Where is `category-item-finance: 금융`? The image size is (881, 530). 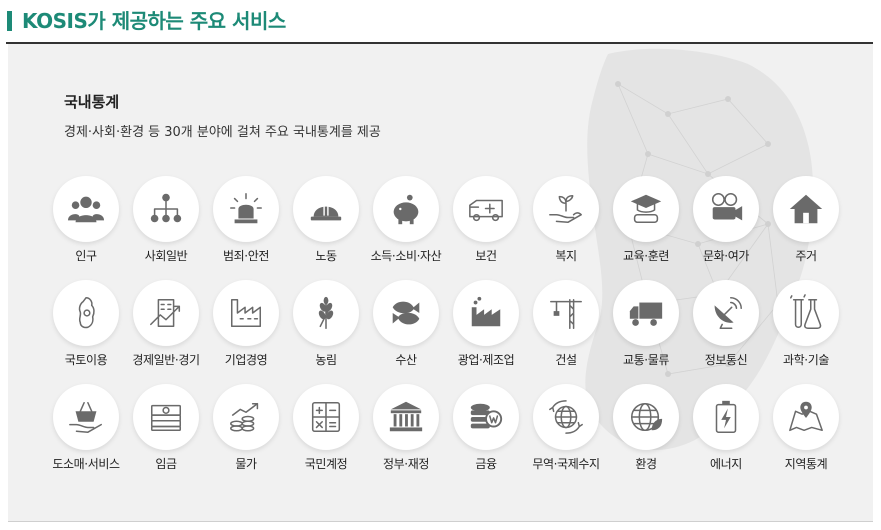 category-item-finance: 금융 is located at coordinates (486, 434).